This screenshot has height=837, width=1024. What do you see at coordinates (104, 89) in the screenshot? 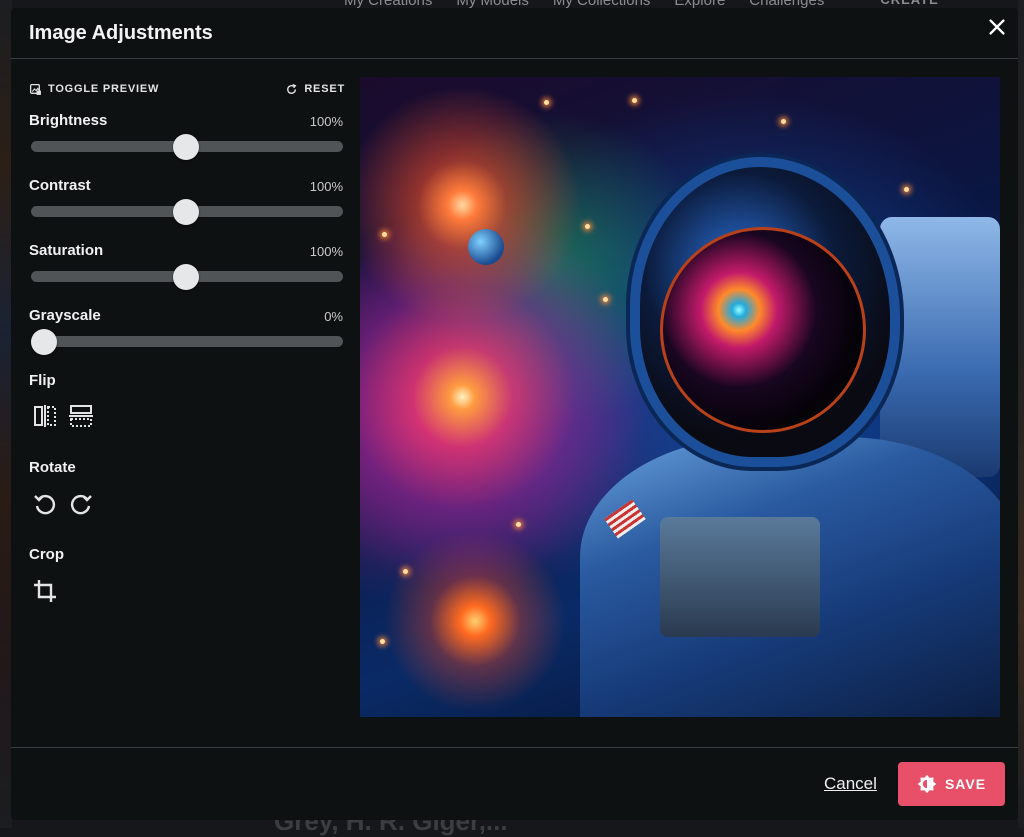
I see `toggle-preview-label: TOGGLE PREVIEW` at bounding box center [104, 89].